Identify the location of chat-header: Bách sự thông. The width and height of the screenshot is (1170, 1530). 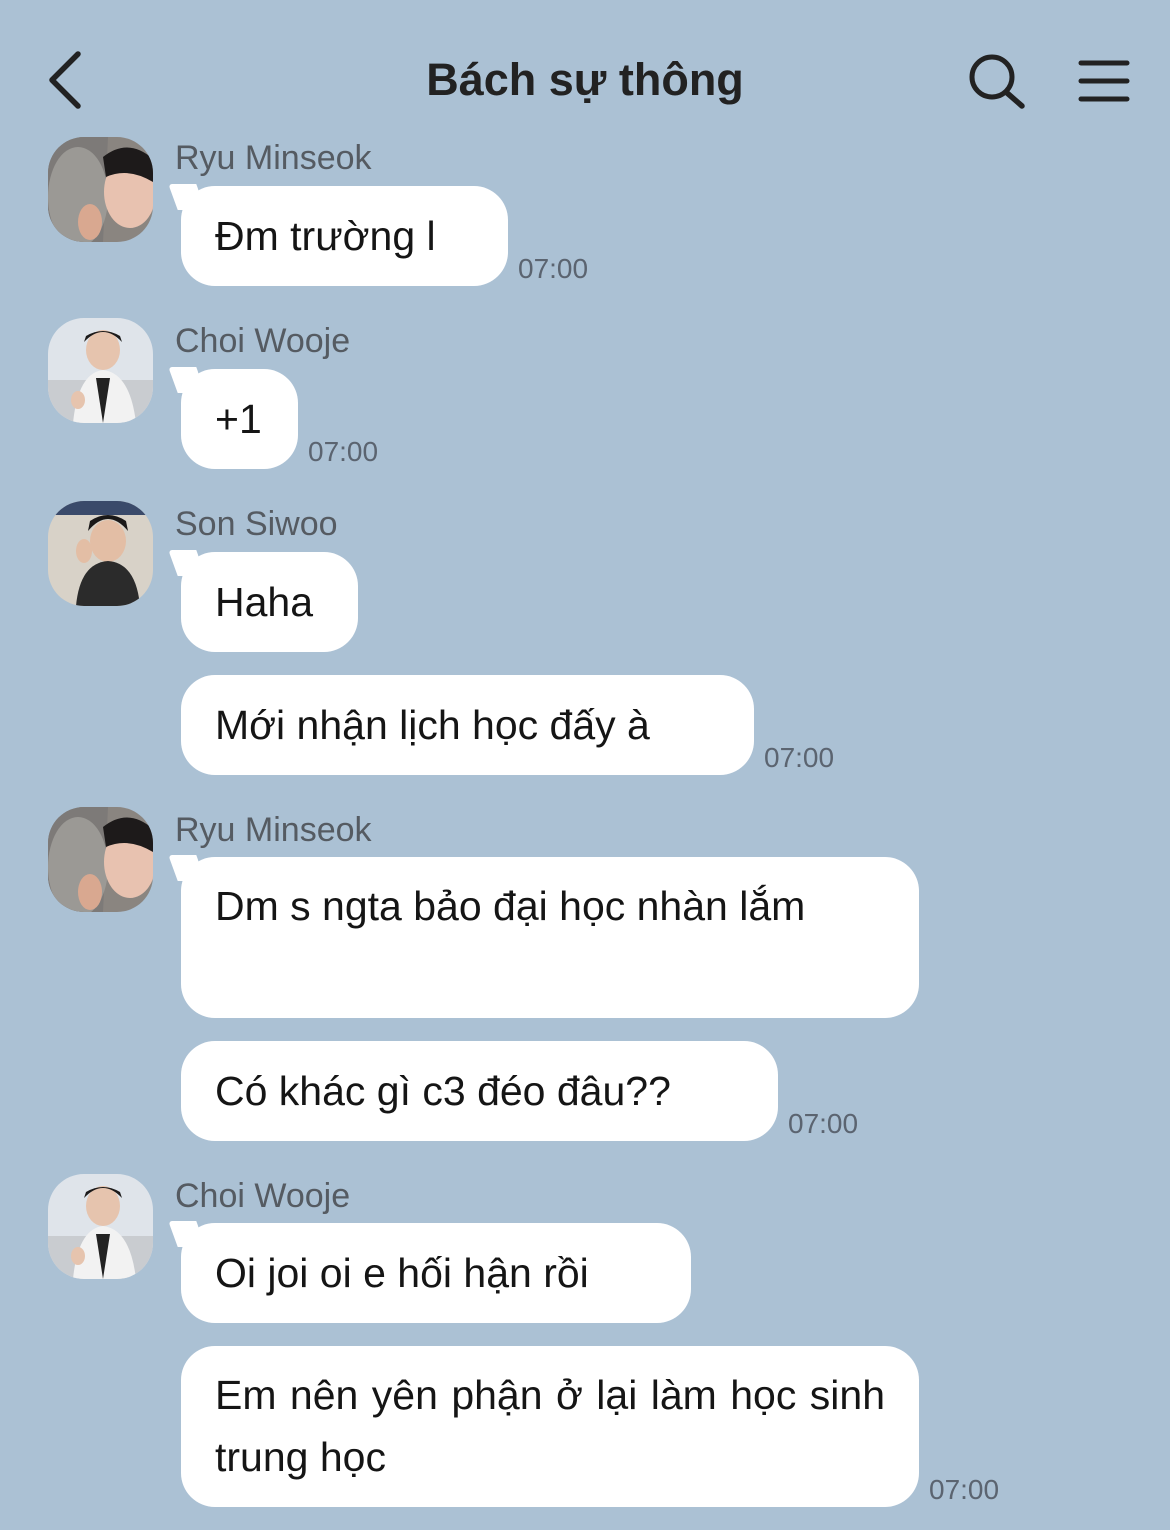
(585, 75).